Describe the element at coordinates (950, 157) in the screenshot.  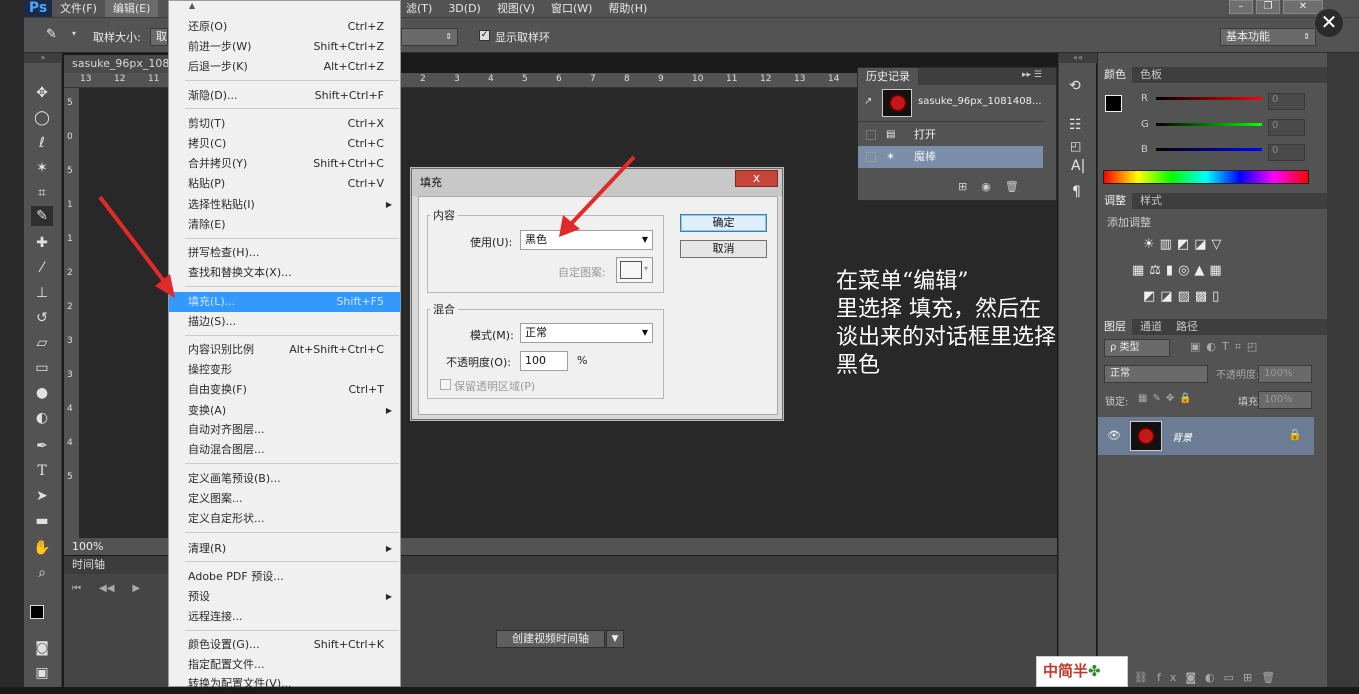
I see `history-row-magic-wand: ✶ 魔棒` at that location.